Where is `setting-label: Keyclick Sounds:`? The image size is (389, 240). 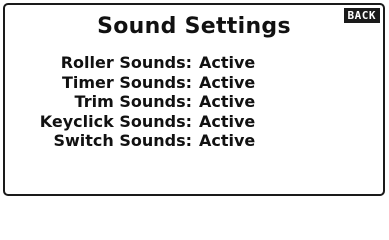 setting-label: Keyclick Sounds: is located at coordinates (115, 121).